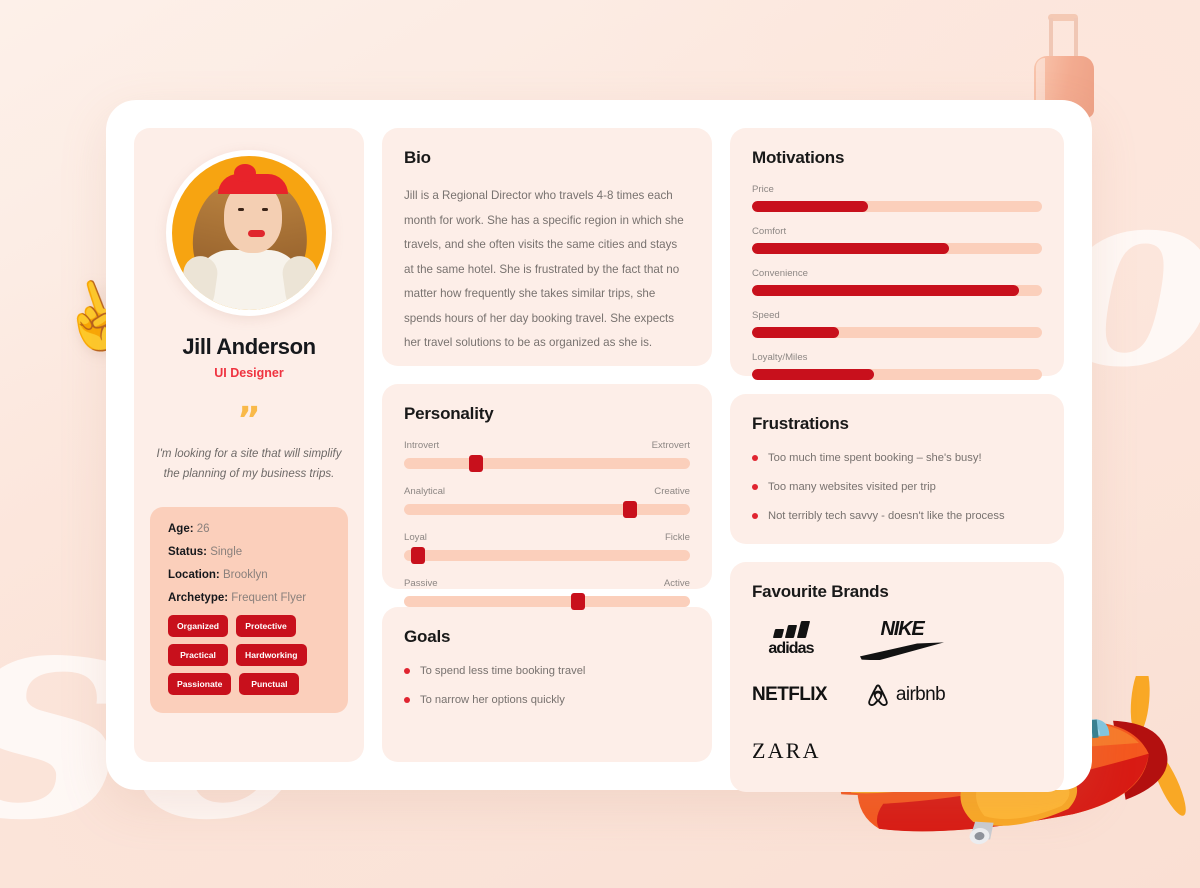 The height and width of the screenshot is (888, 1200). What do you see at coordinates (786, 751) in the screenshot?
I see `brand-logo-zara: ZARA` at bounding box center [786, 751].